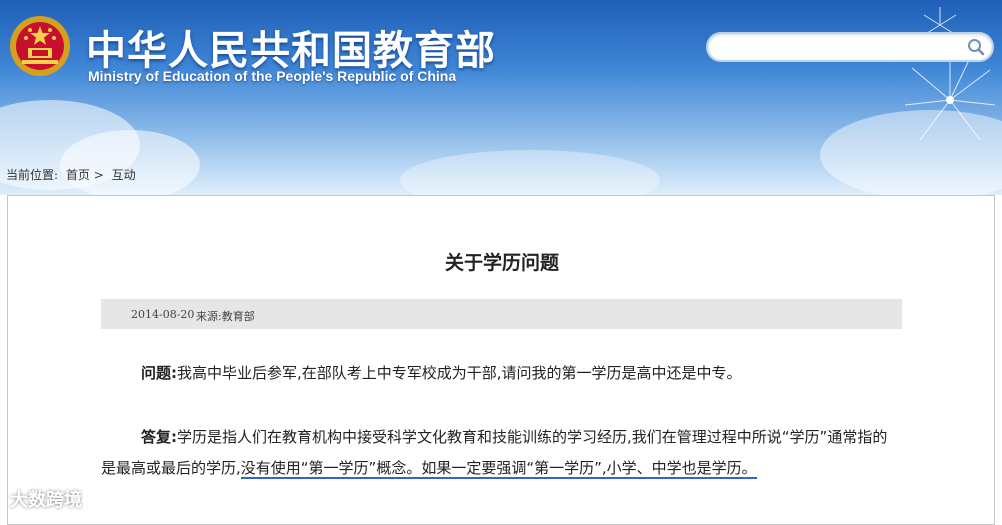 The image size is (1002, 525). I want to click on breadcrumb: 当前位置: 首页 > 互动, so click(71, 174).